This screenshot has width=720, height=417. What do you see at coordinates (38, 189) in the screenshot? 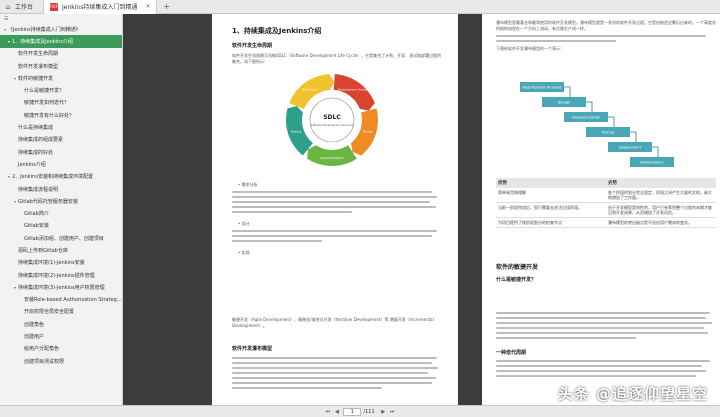
I see `sidebar-item-label: 持续集成流程说明` at bounding box center [38, 189].